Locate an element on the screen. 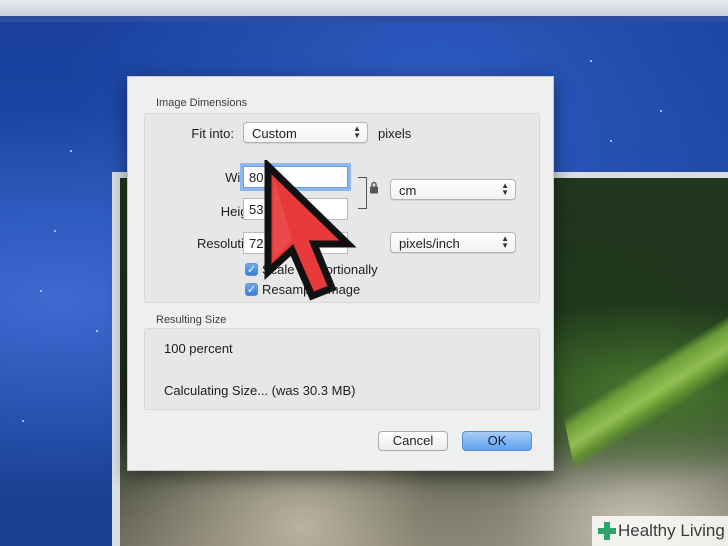  fit-into-unit: pixels is located at coordinates (395, 133).